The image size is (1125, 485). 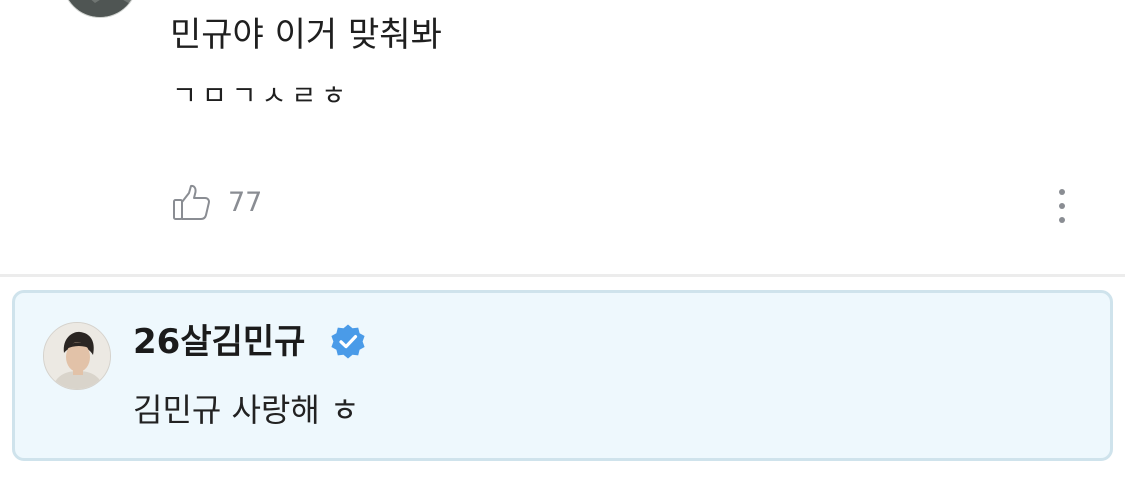 I want to click on verified-badge-icon, so click(x=348, y=342).